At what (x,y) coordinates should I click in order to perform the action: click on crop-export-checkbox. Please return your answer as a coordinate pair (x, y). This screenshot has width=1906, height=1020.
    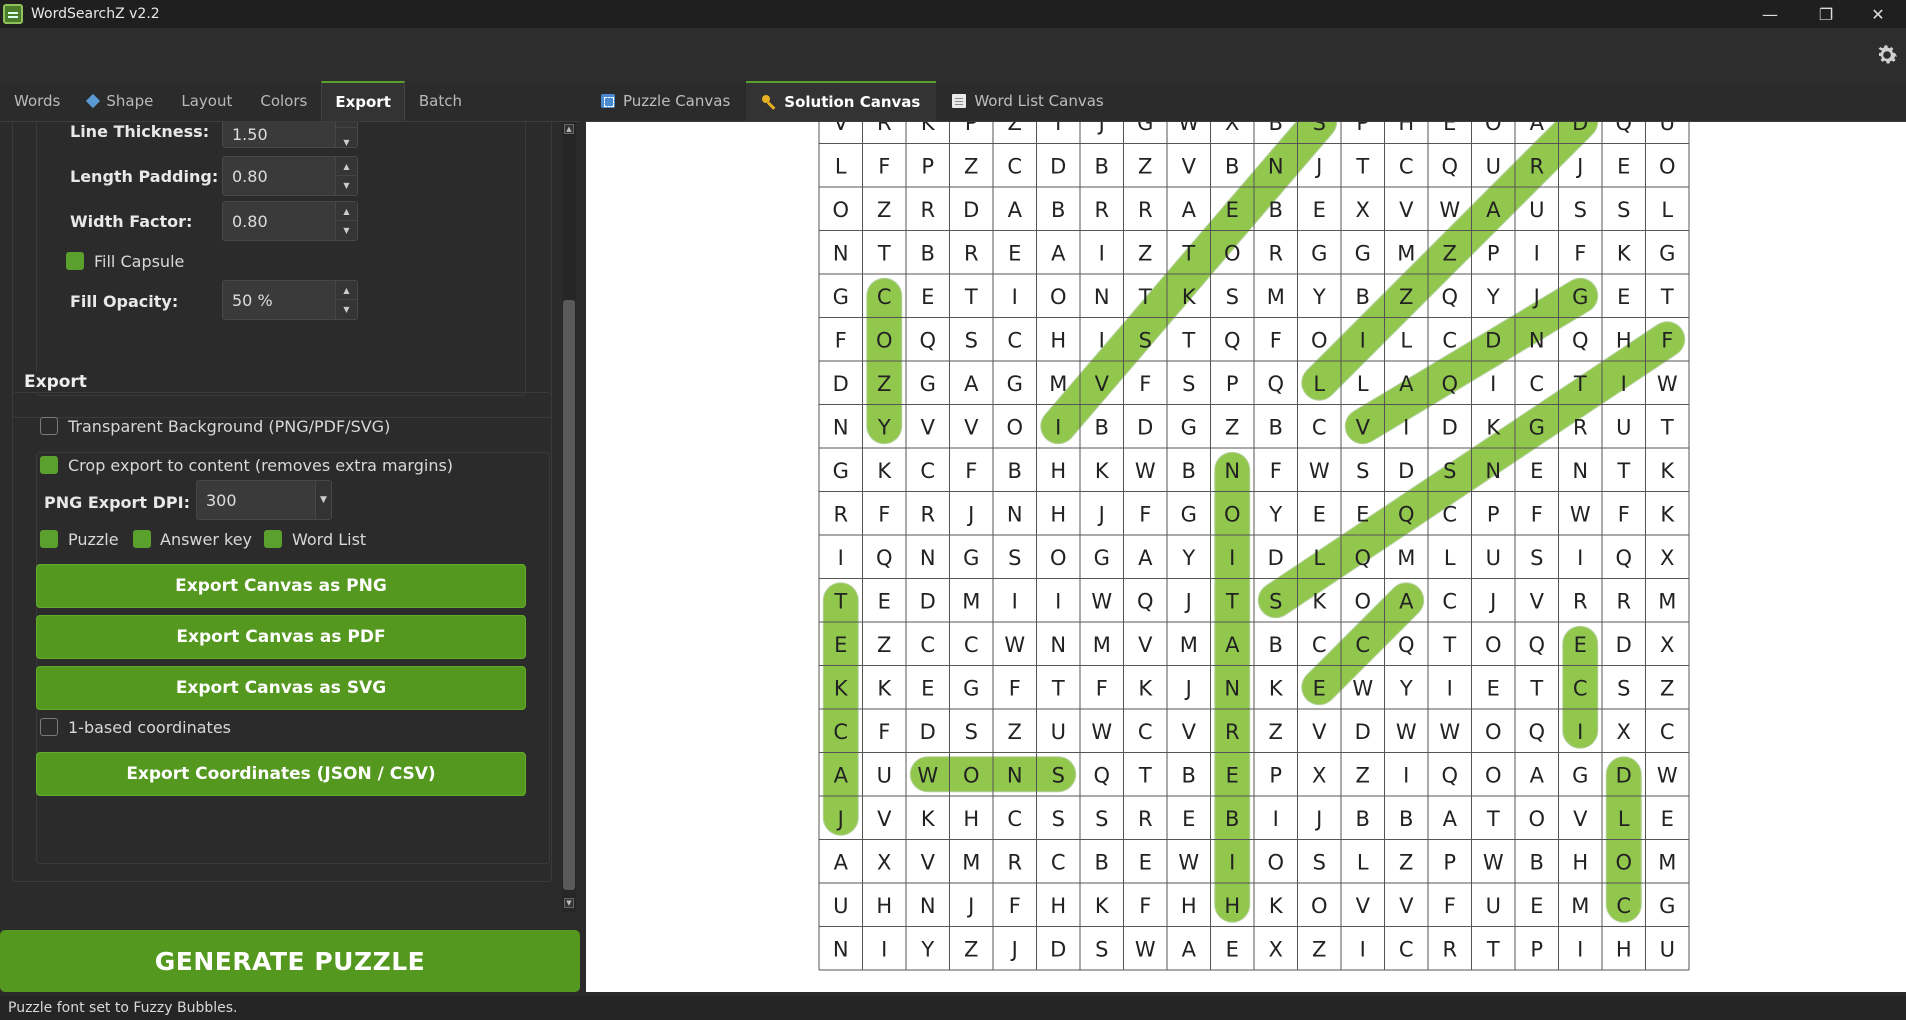
    Looking at the image, I should click on (49, 465).